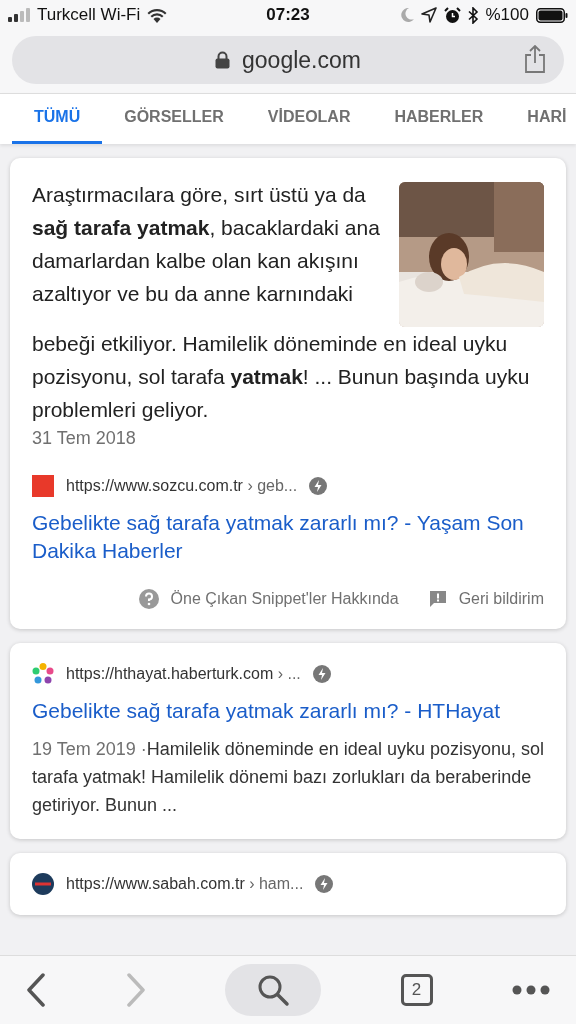 The image size is (576, 1024). What do you see at coordinates (437, 599) in the screenshot?
I see `feedback-icon` at bounding box center [437, 599].